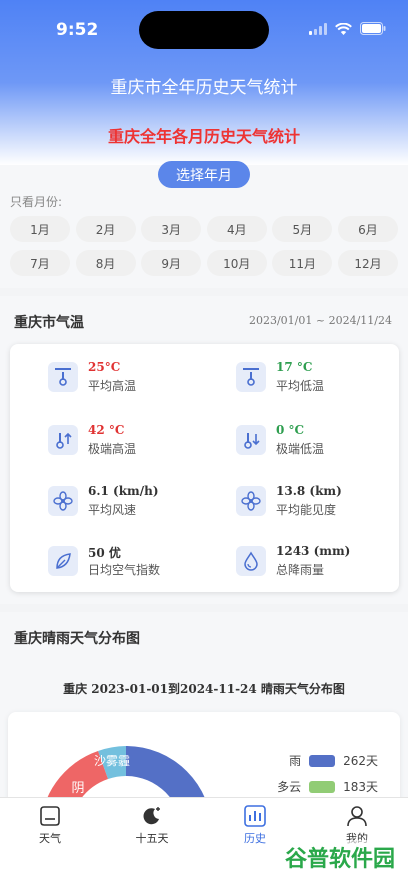 The height and width of the screenshot is (883, 408). What do you see at coordinates (367, 229) in the screenshot?
I see `month-chip: 6月` at bounding box center [367, 229].